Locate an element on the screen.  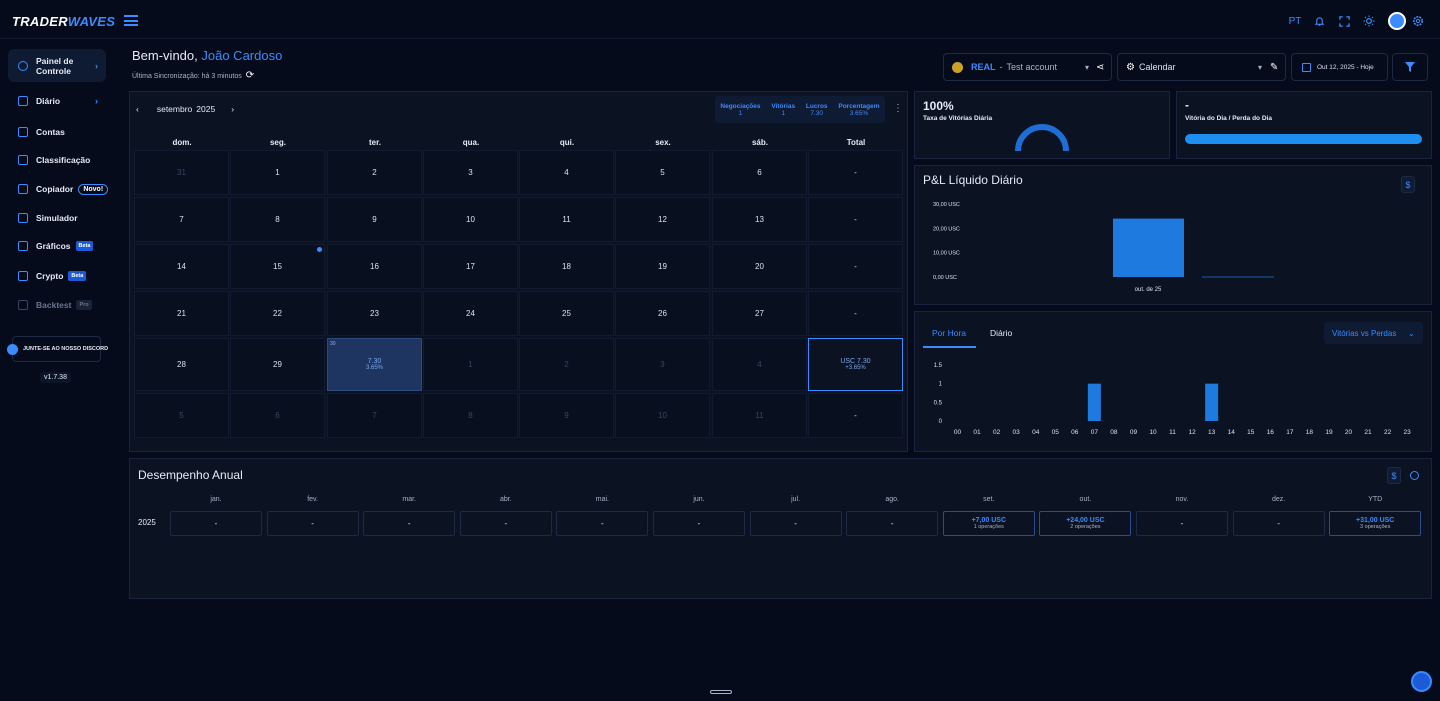
edit-icon: ✎ is located at coordinates (1274, 67).